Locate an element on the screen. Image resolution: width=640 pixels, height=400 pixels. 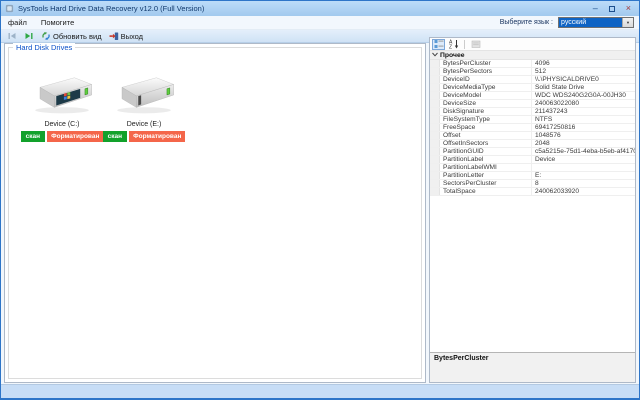
property-row: DeviceMediaType Solid State Drive is located at coordinates (532, 88).